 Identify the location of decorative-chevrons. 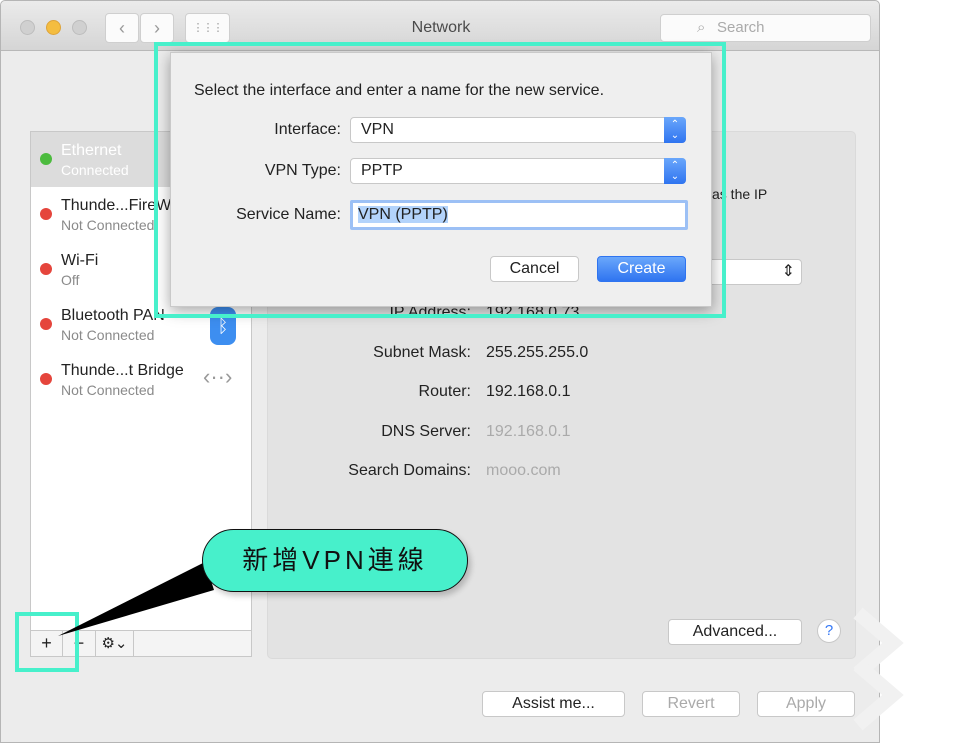
(878, 669).